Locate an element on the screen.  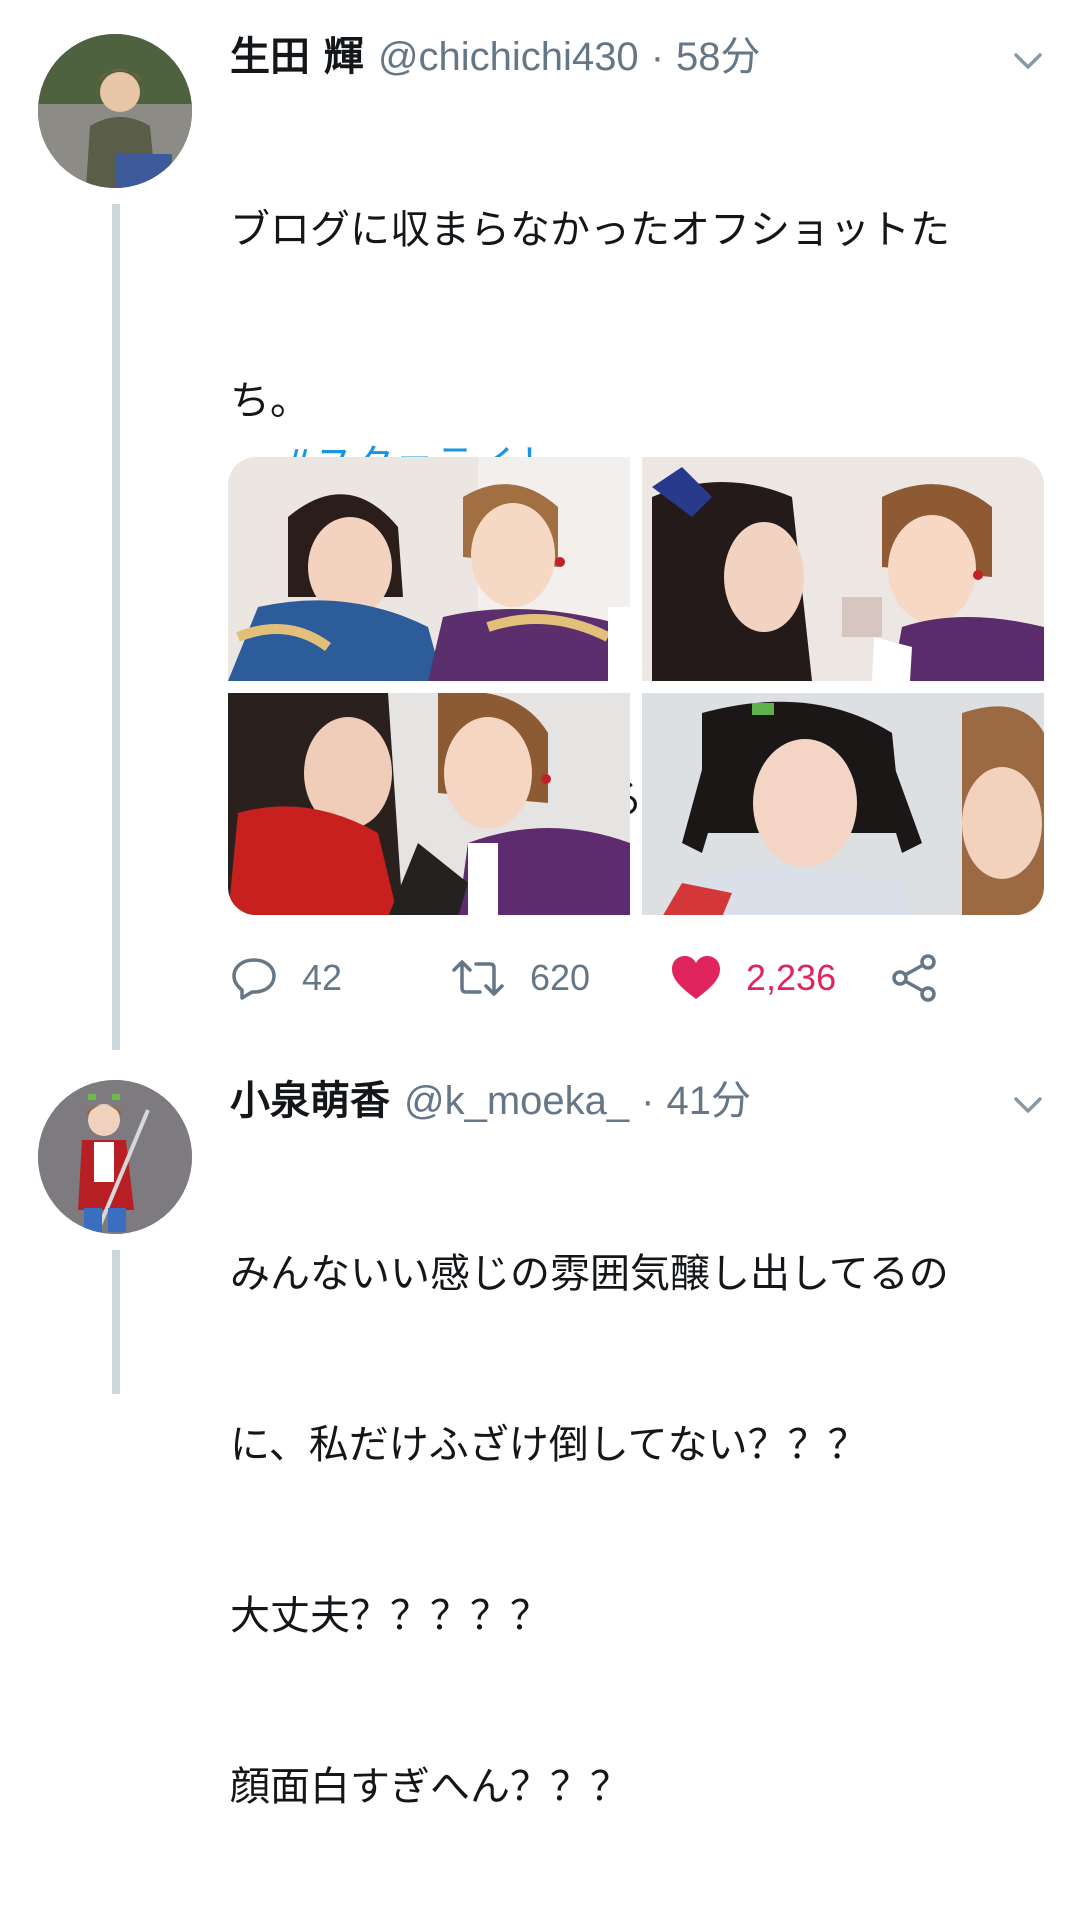
reply-count: 42 is located at coordinates (322, 977).